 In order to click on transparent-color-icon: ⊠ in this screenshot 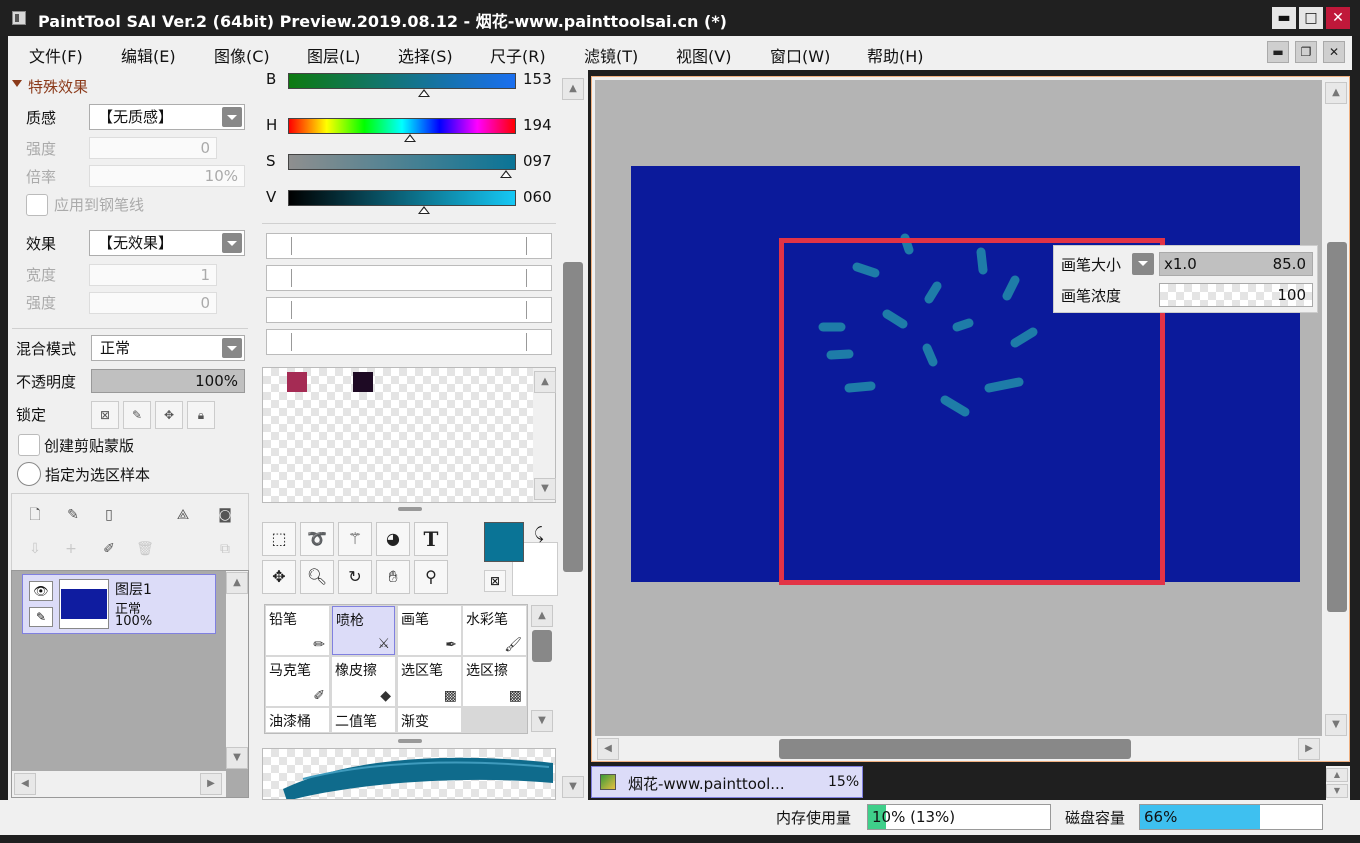, I will do `click(495, 581)`.